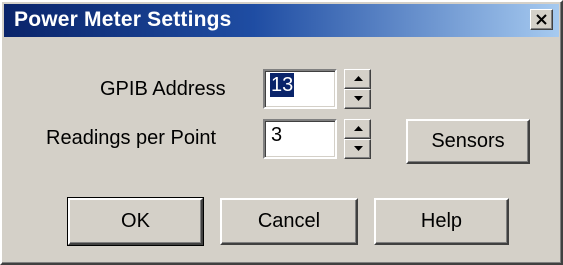  I want to click on gpib-spin-down-button, so click(357, 99).